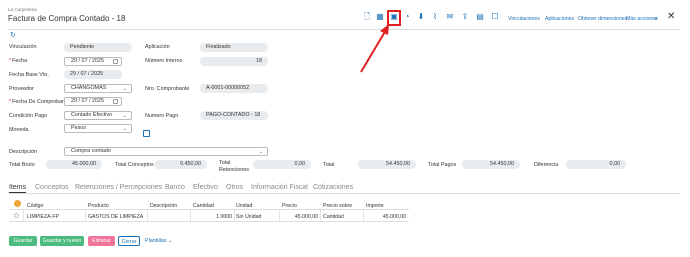 Image resolution: width=690 pixels, height=257 pixels. I want to click on link-vinculaciones: Vinculaciones, so click(524, 19).